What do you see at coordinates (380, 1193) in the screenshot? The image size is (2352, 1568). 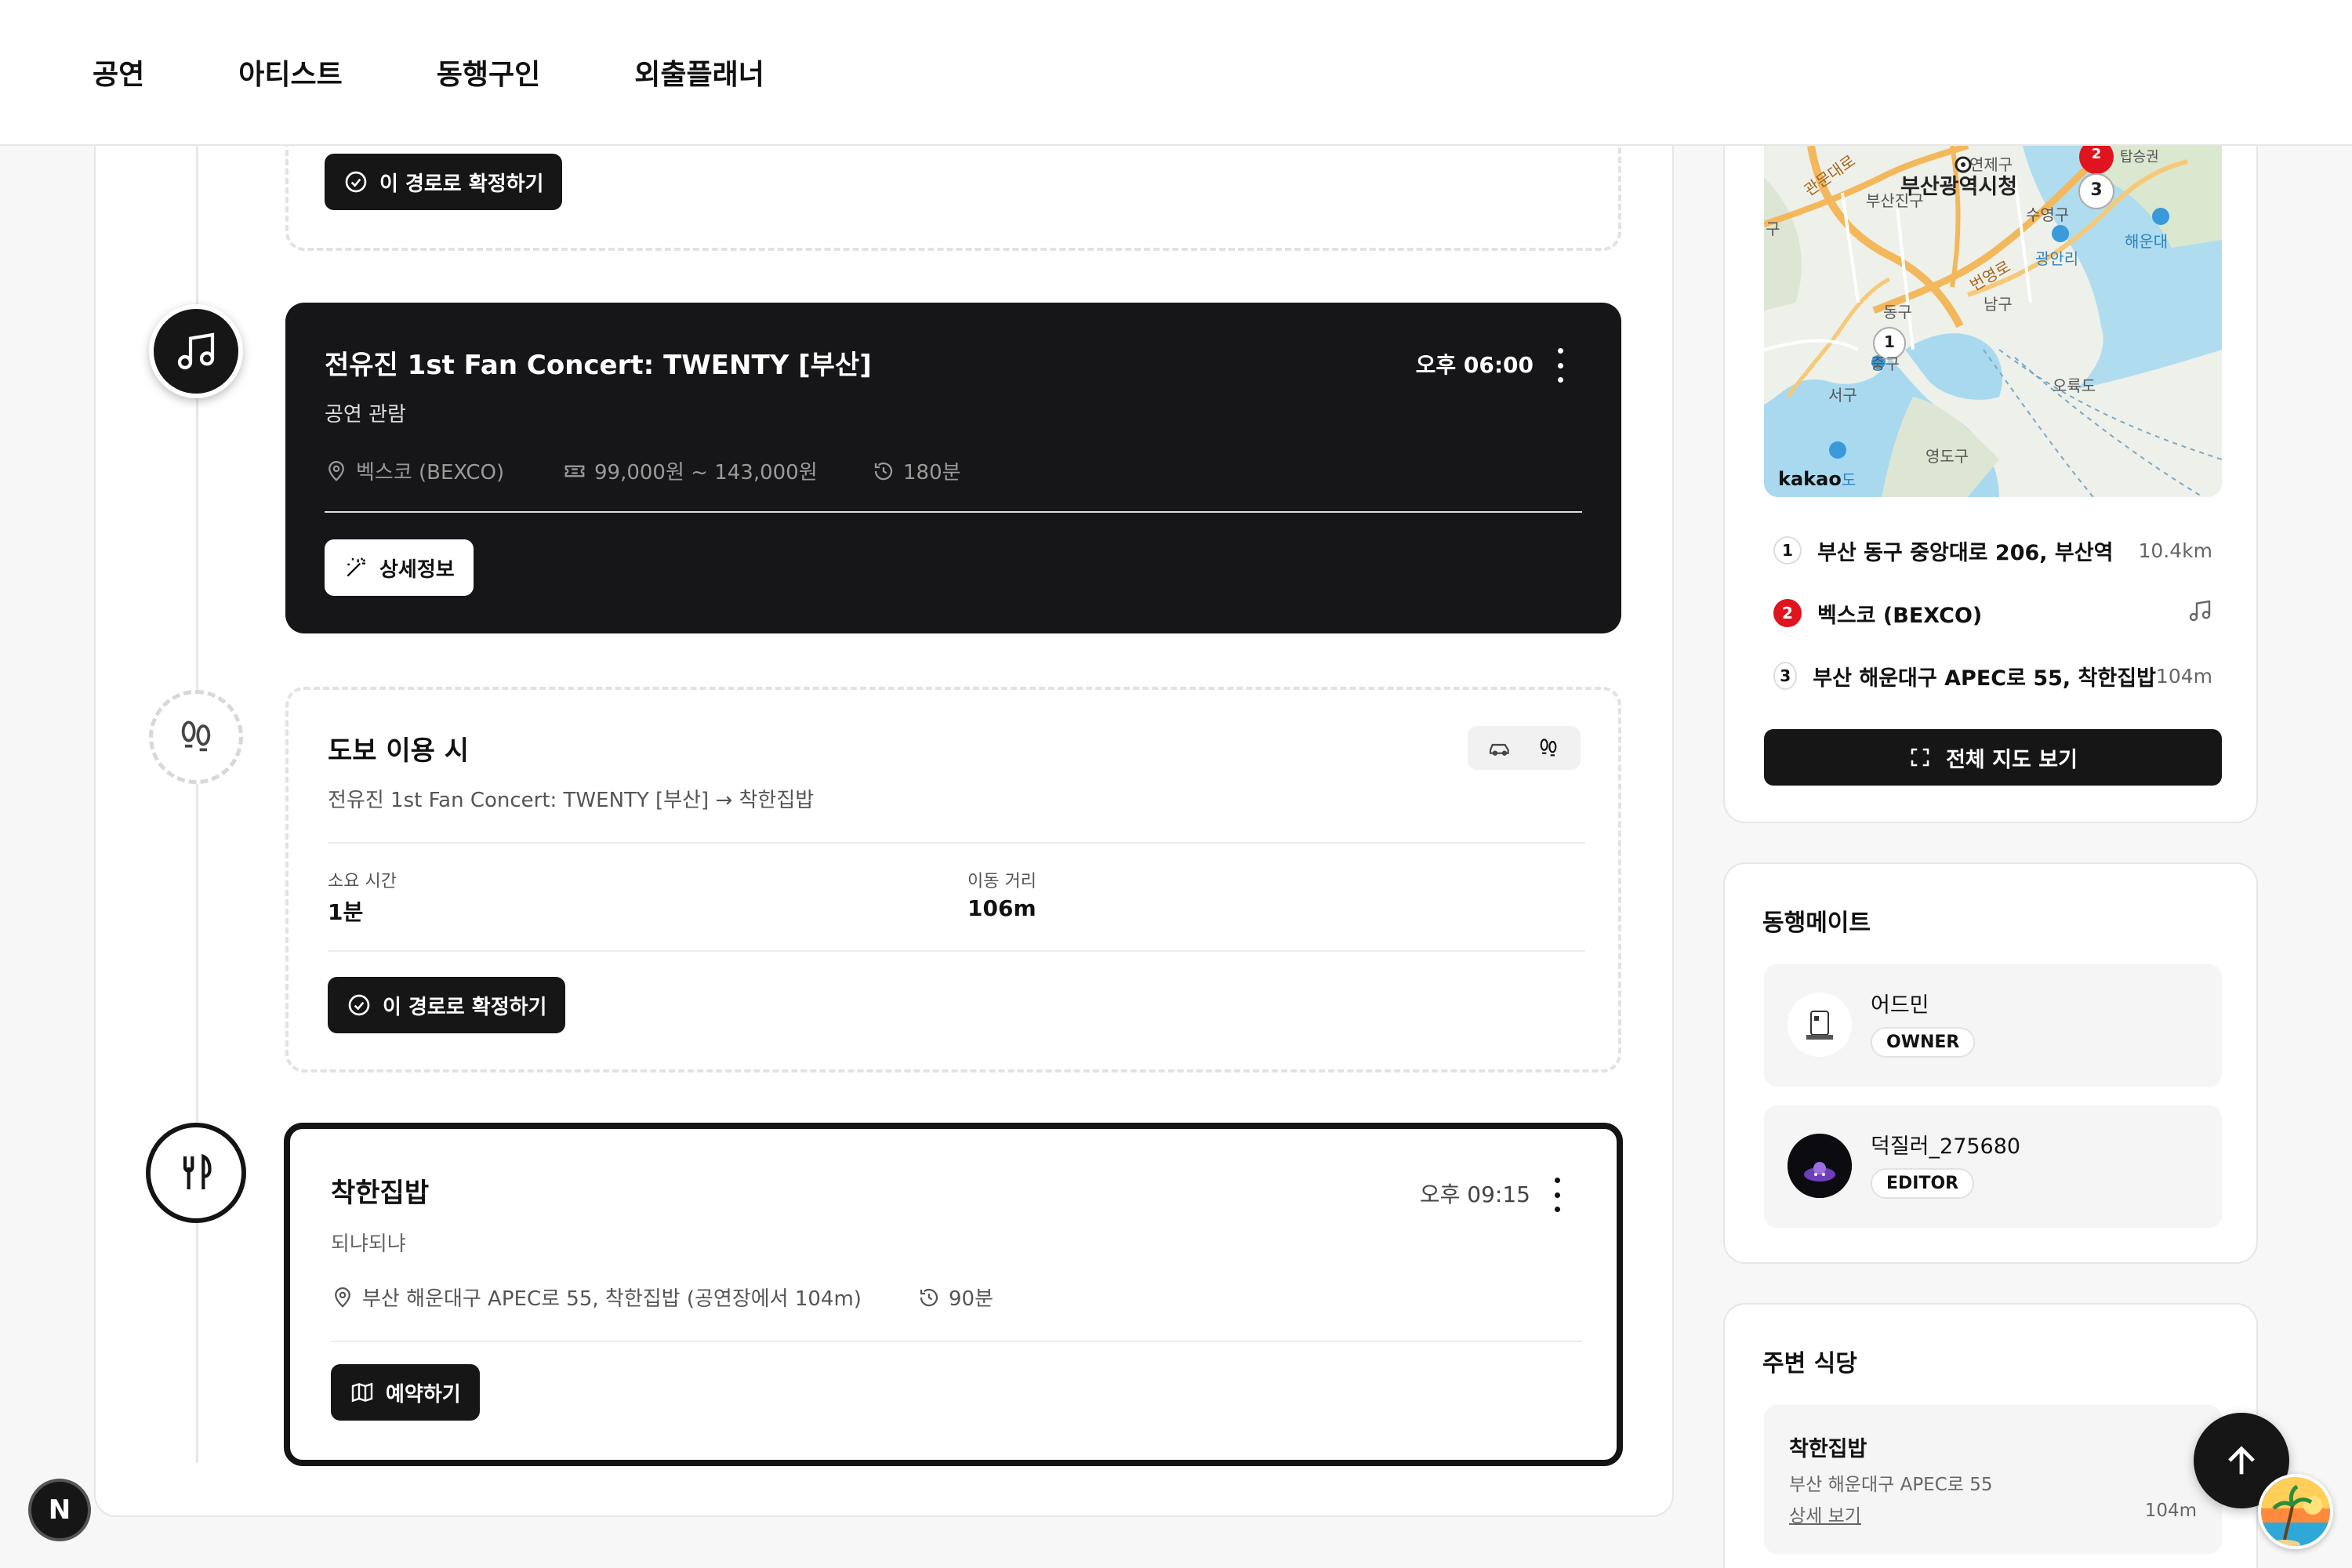 I see `meal-title: 착한집밥` at bounding box center [380, 1193].